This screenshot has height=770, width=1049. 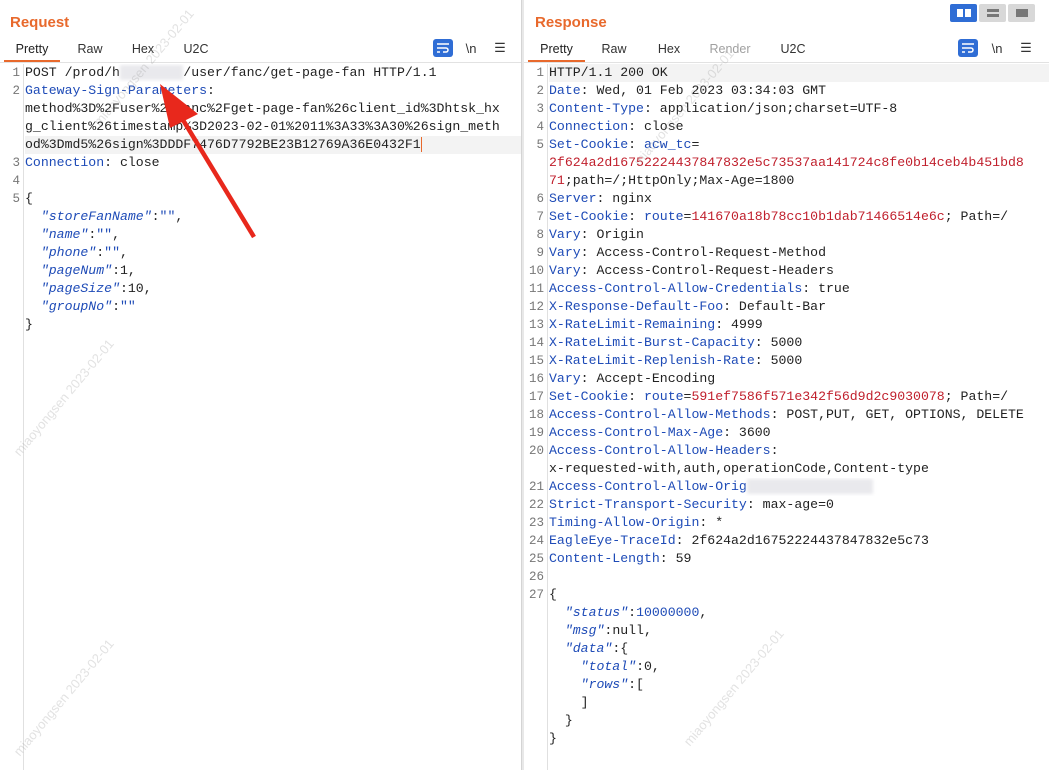 What do you see at coordinates (273, 253) in the screenshot?
I see `code-text: "phone":"",` at bounding box center [273, 253].